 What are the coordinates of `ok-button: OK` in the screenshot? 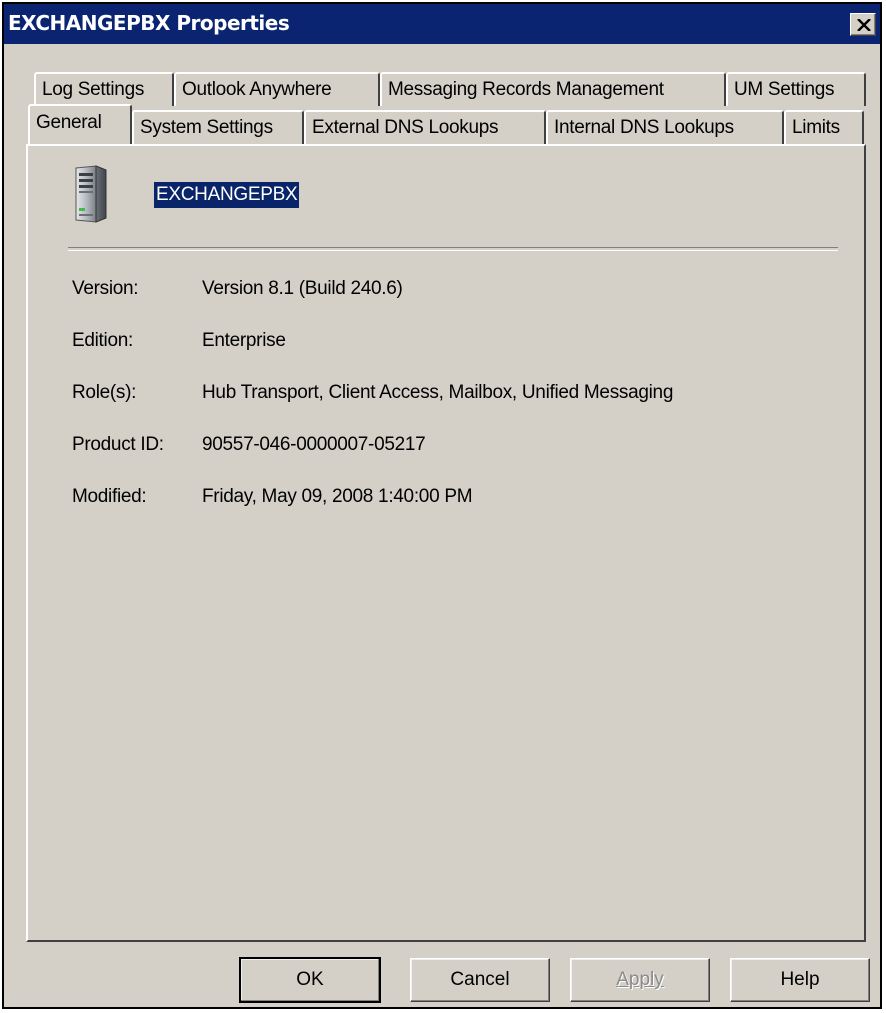 It's located at (310, 980).